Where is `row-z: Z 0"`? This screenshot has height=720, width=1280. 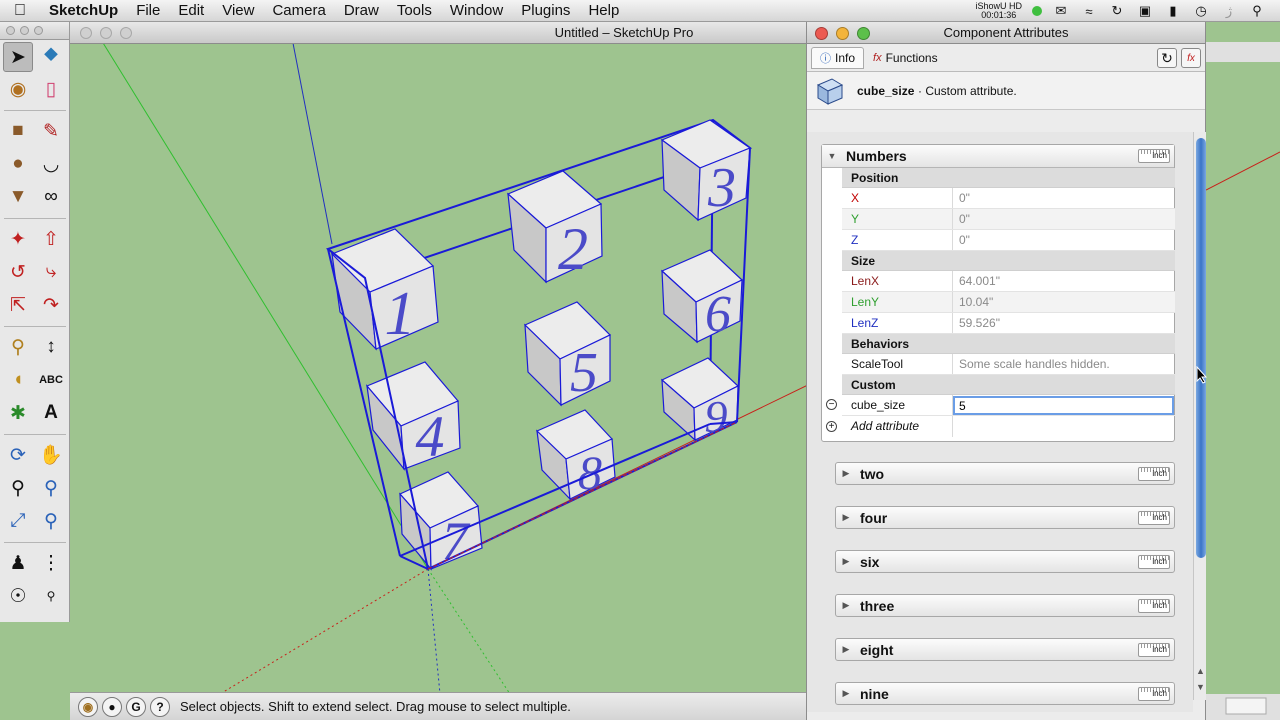 row-z: Z 0" is located at coordinates (1008, 240).